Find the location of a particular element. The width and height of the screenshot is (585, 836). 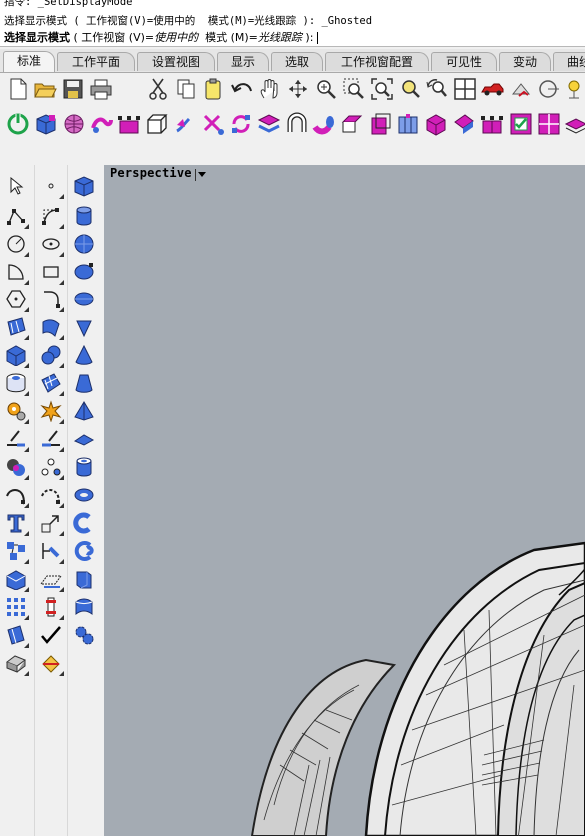

checkmark-icon is located at coordinates (51, 635).